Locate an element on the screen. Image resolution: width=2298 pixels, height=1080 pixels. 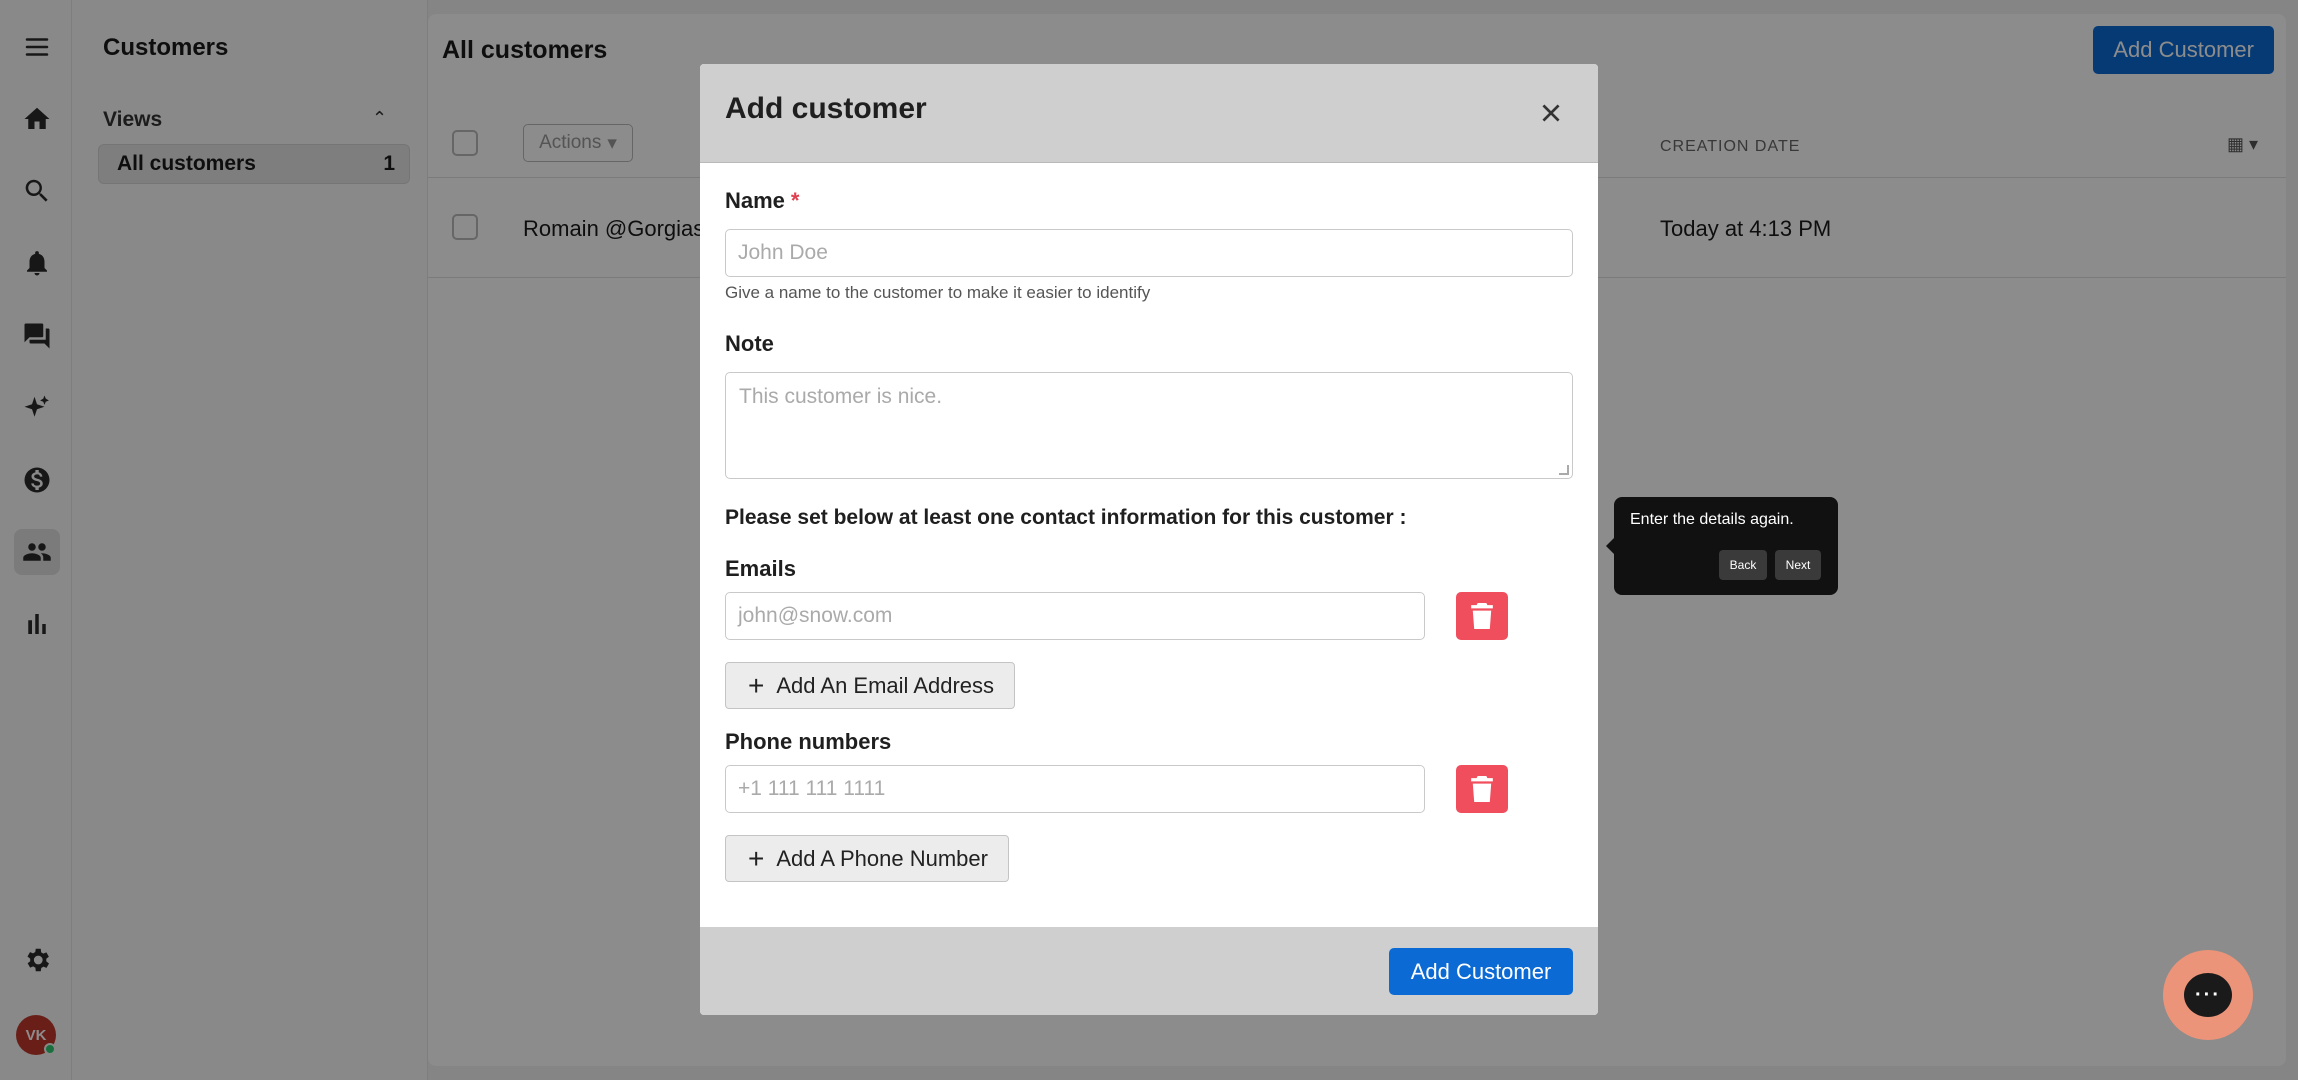
tooltip-next-button: Next is located at coordinates (1798, 565).